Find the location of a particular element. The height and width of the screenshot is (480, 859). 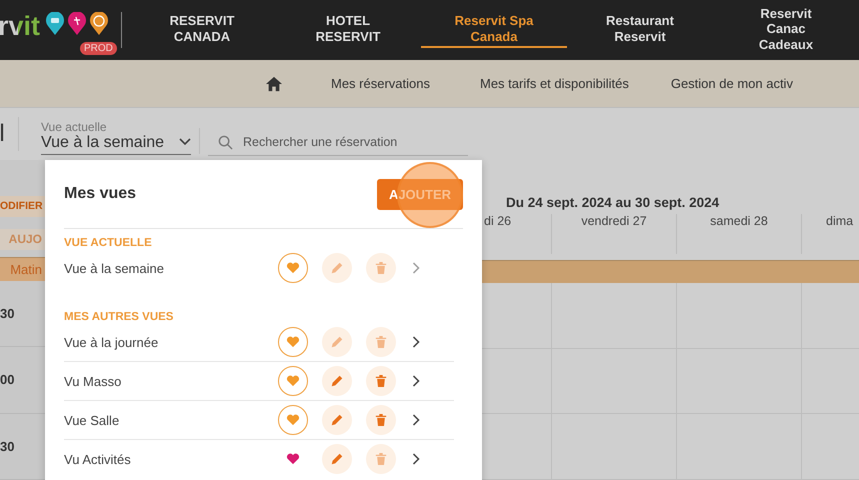

chevron-down-icon is located at coordinates (185, 142).